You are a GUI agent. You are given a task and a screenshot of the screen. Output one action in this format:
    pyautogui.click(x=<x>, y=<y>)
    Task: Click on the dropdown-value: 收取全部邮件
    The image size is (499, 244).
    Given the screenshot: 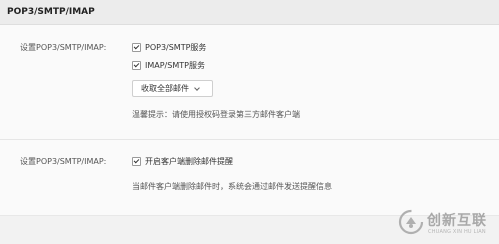 What is the action you would take?
    pyautogui.click(x=165, y=88)
    